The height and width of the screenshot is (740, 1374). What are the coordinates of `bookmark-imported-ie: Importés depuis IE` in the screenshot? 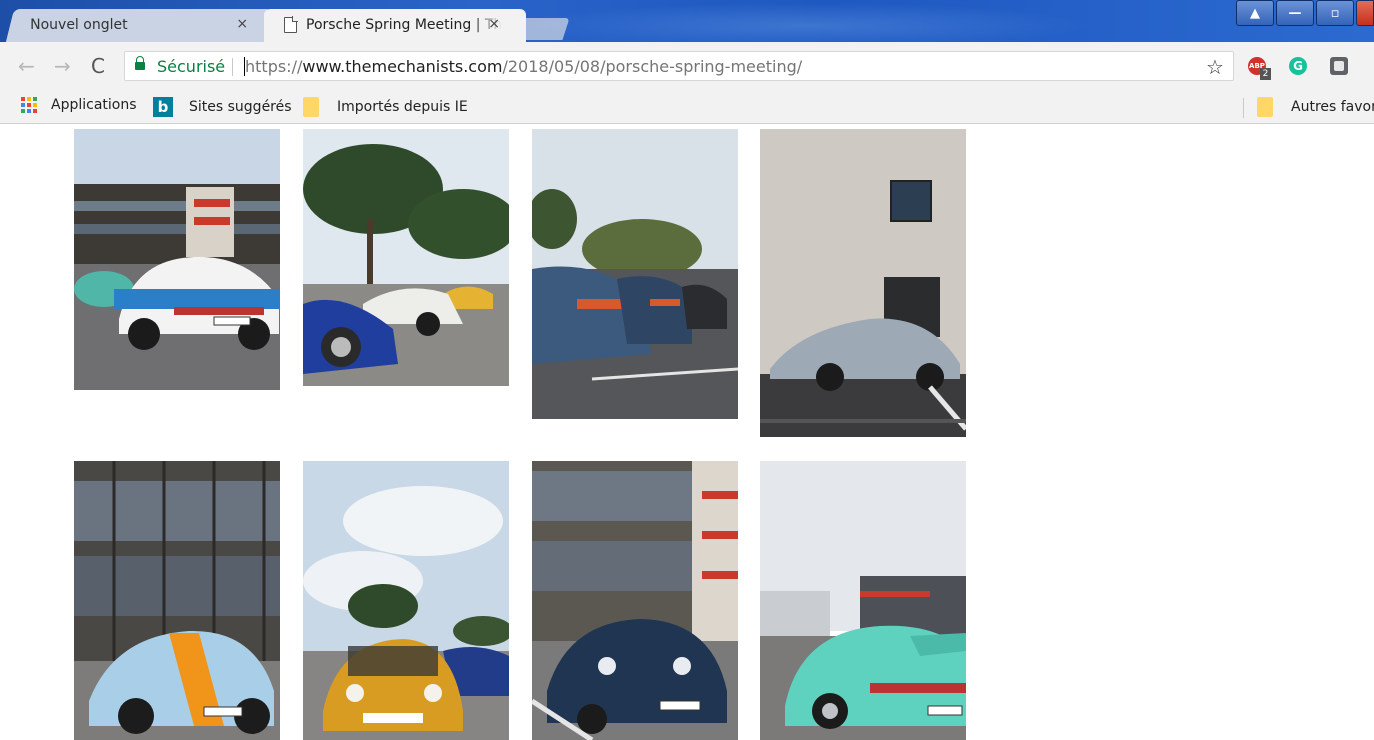 It's located at (385, 107).